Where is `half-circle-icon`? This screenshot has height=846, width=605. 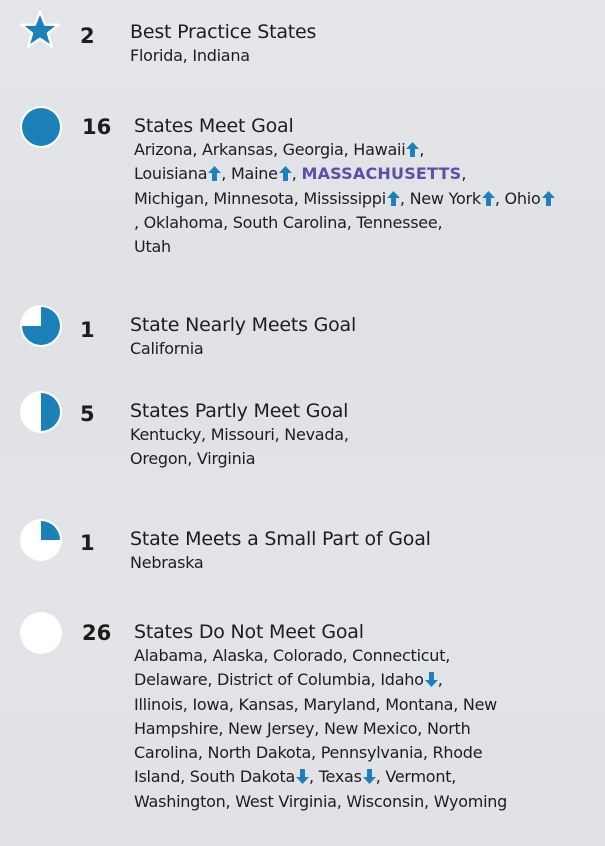 half-circle-icon is located at coordinates (41, 412).